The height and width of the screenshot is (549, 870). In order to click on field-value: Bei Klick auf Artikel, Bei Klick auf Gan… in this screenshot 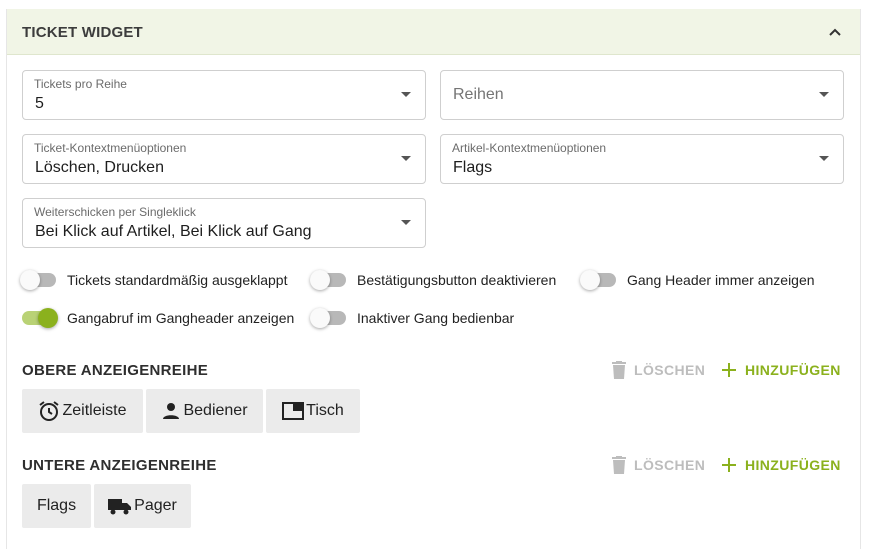, I will do `click(173, 231)`.